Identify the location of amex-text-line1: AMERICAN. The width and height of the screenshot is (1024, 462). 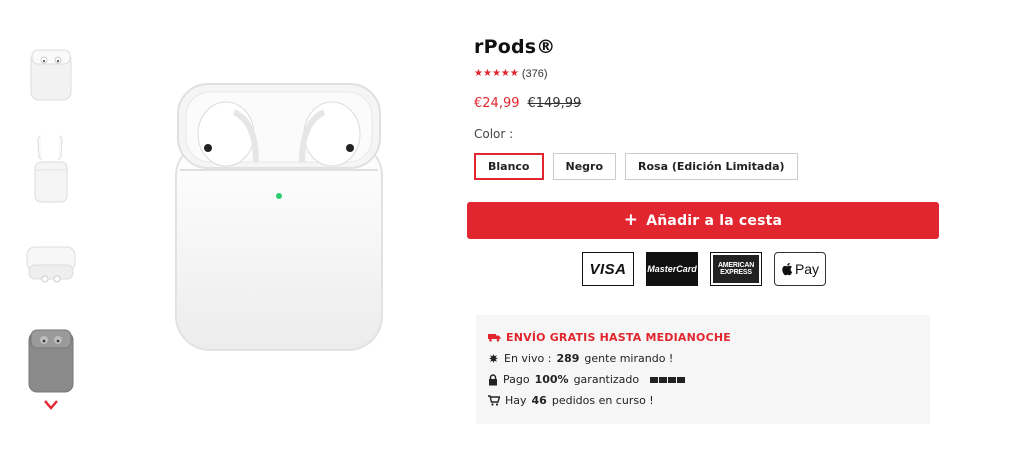
(736, 265).